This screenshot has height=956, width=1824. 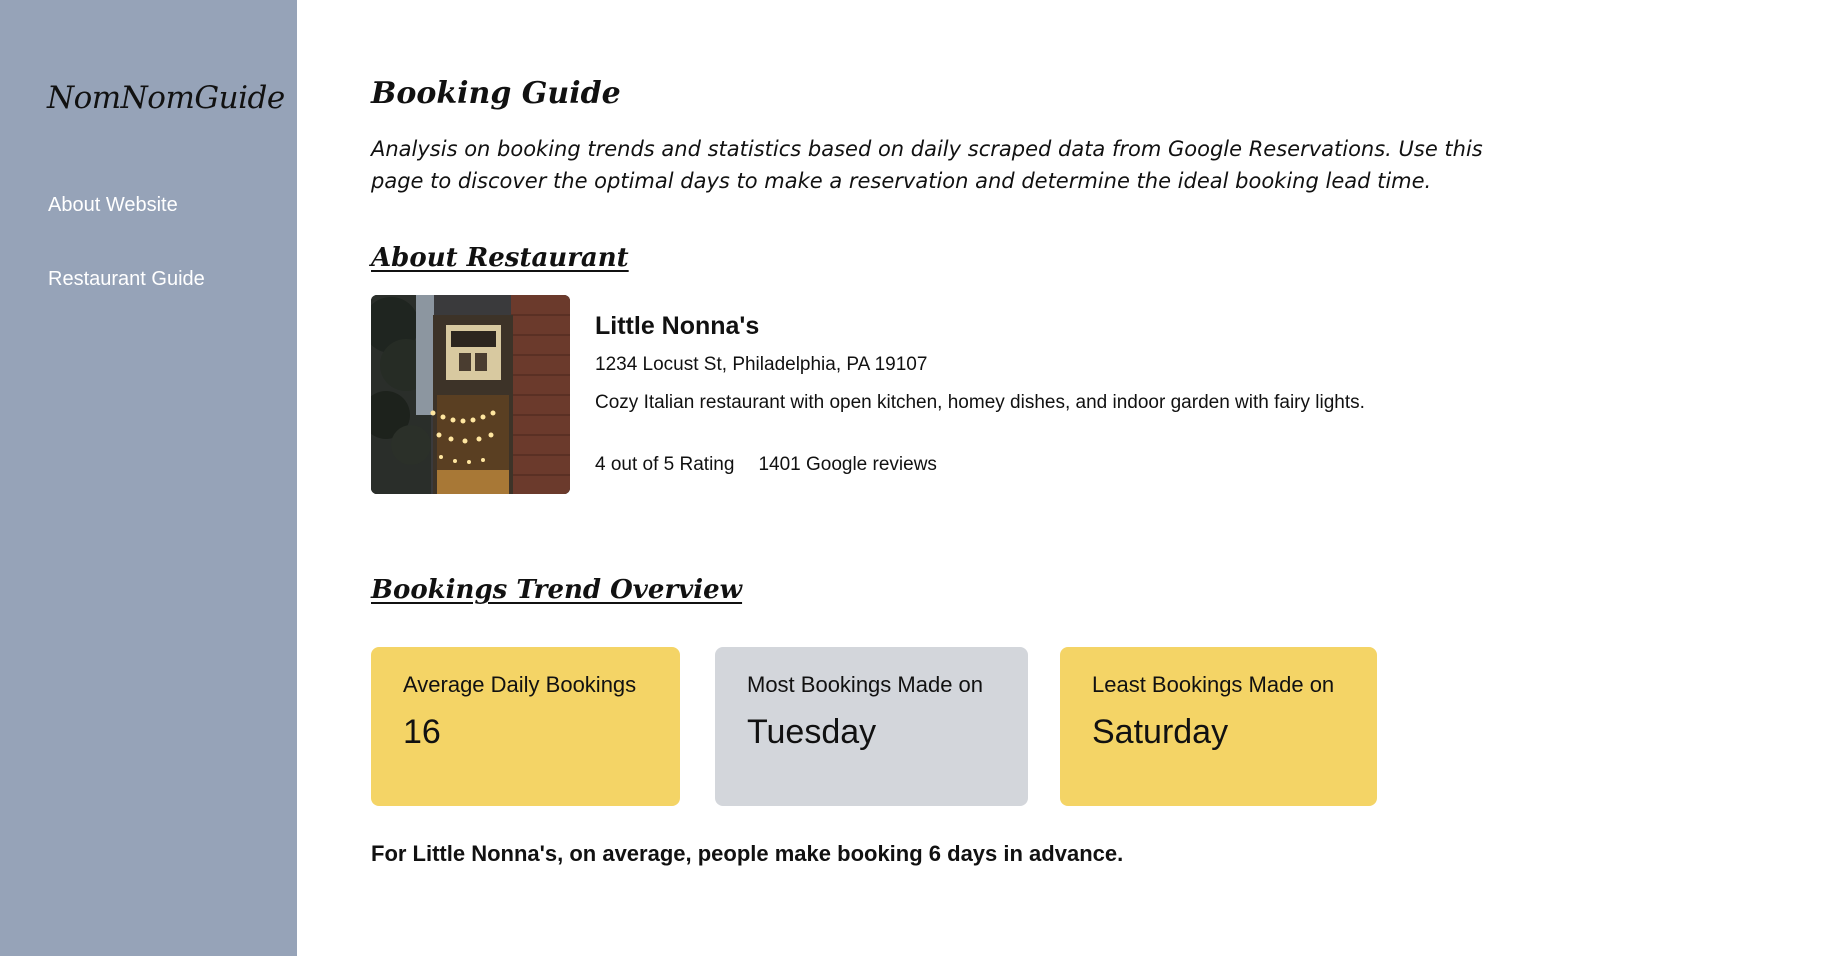 I want to click on restaurant-photo, so click(x=470, y=394).